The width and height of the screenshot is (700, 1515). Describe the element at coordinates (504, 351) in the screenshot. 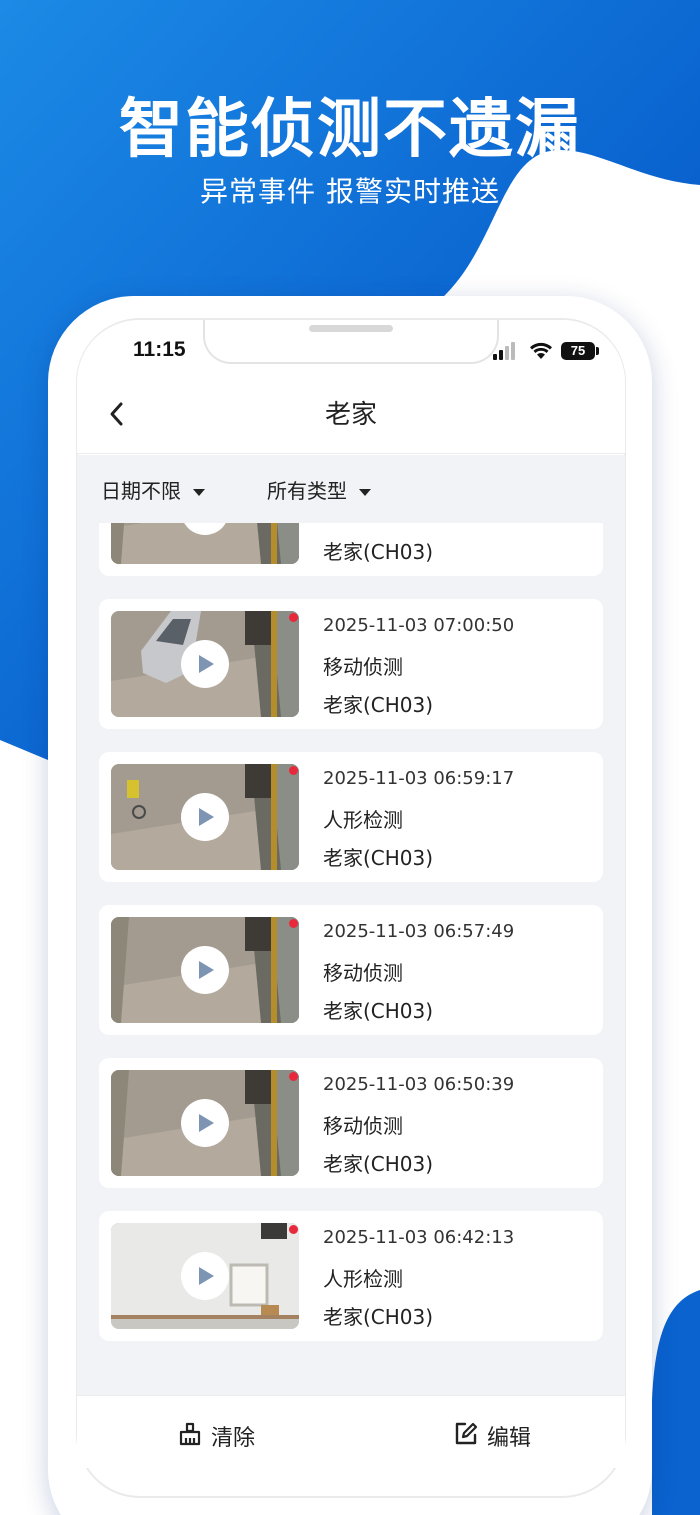

I see `signal-icon` at that location.